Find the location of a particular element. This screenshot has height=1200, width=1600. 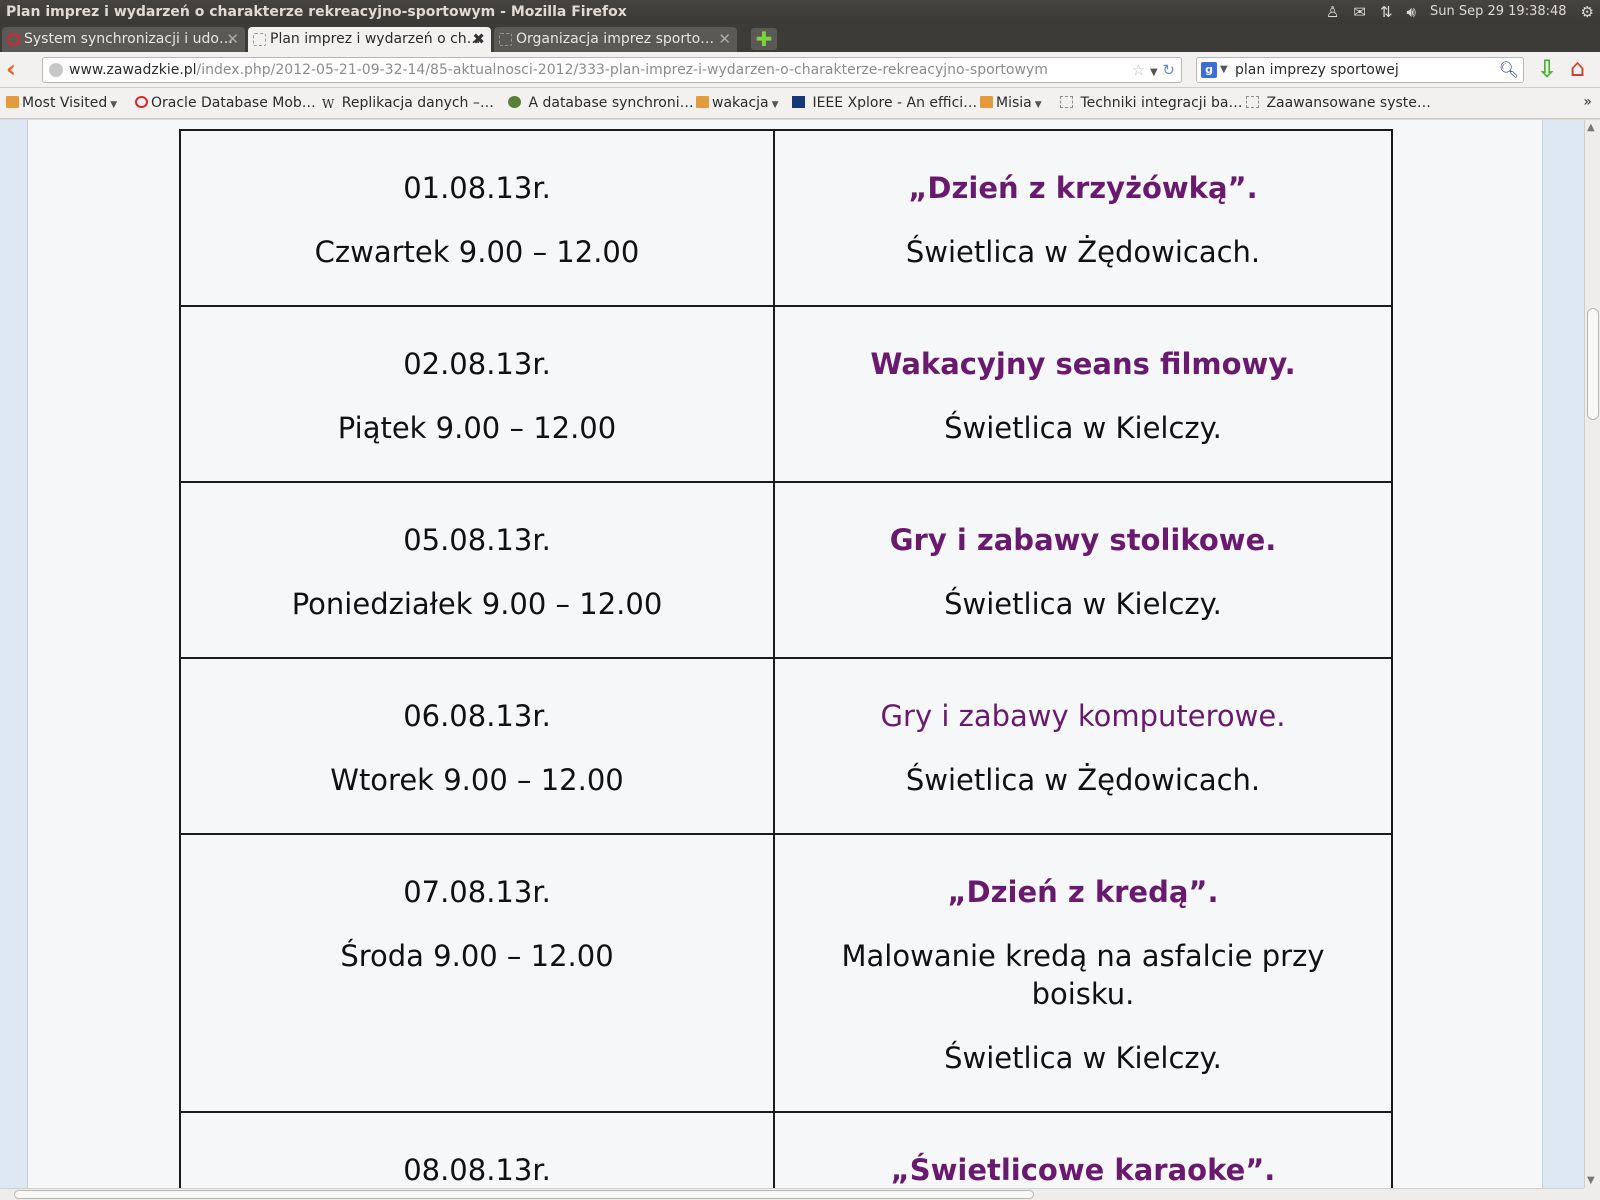

reload-icon: ↻ is located at coordinates (1168, 70).